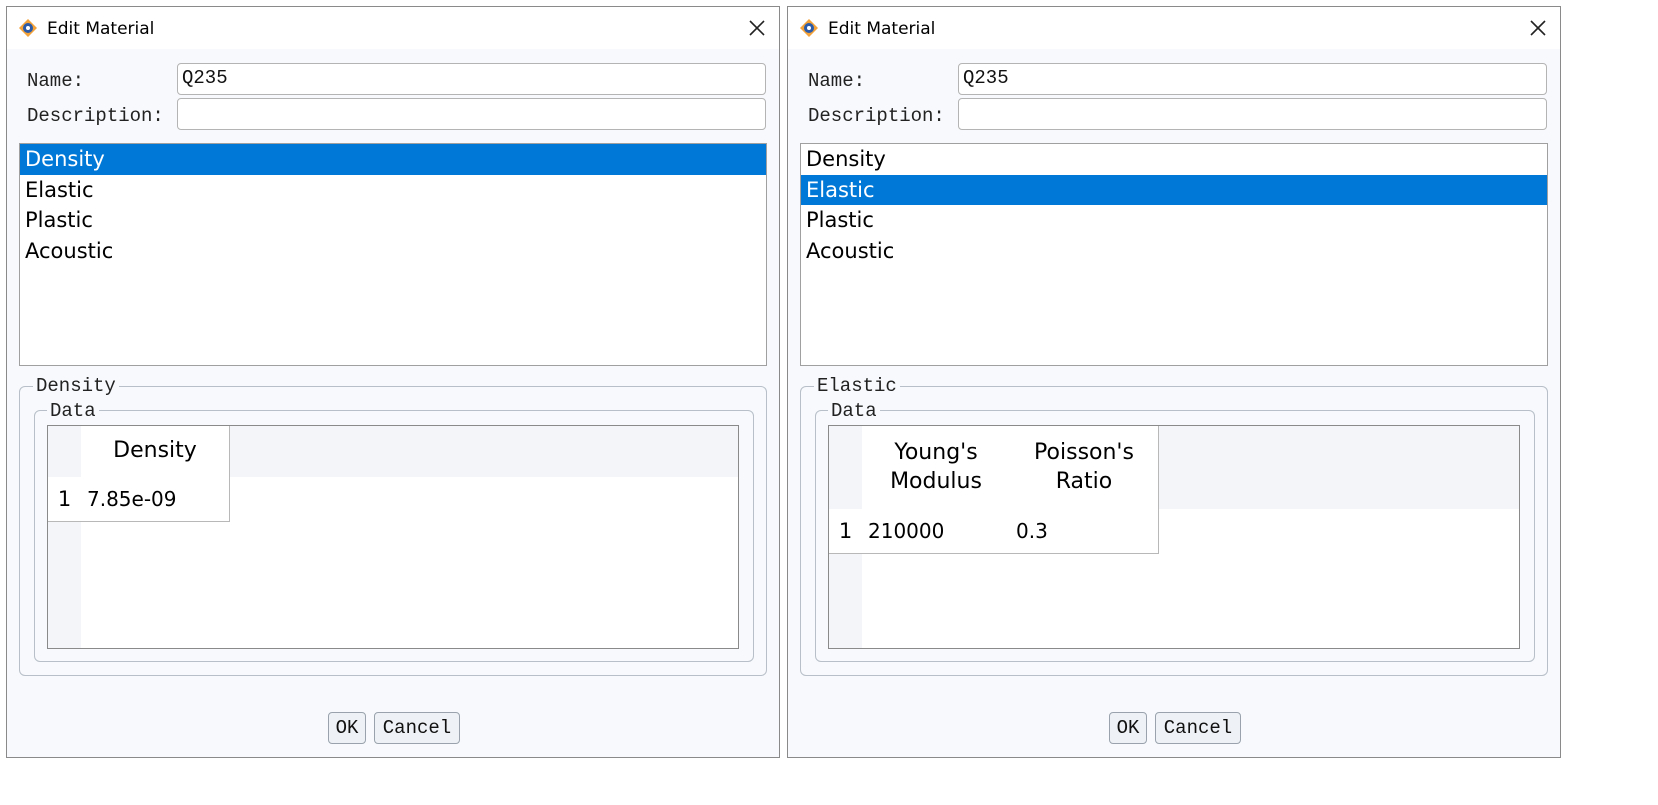  I want to click on column-header-density: Density, so click(155, 452).